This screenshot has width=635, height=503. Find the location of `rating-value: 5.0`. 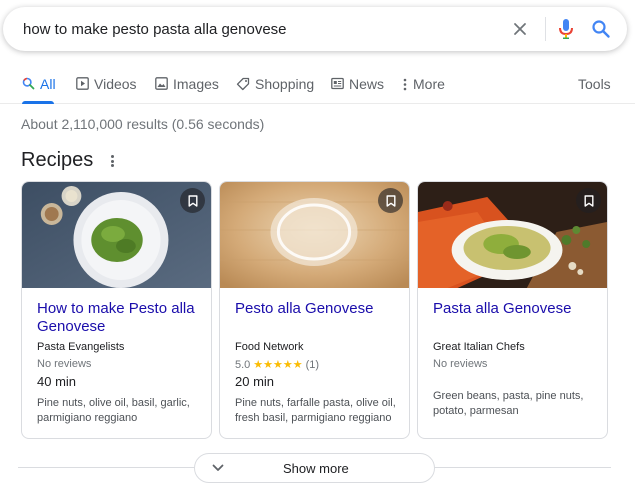

rating-value: 5.0 is located at coordinates (243, 364).